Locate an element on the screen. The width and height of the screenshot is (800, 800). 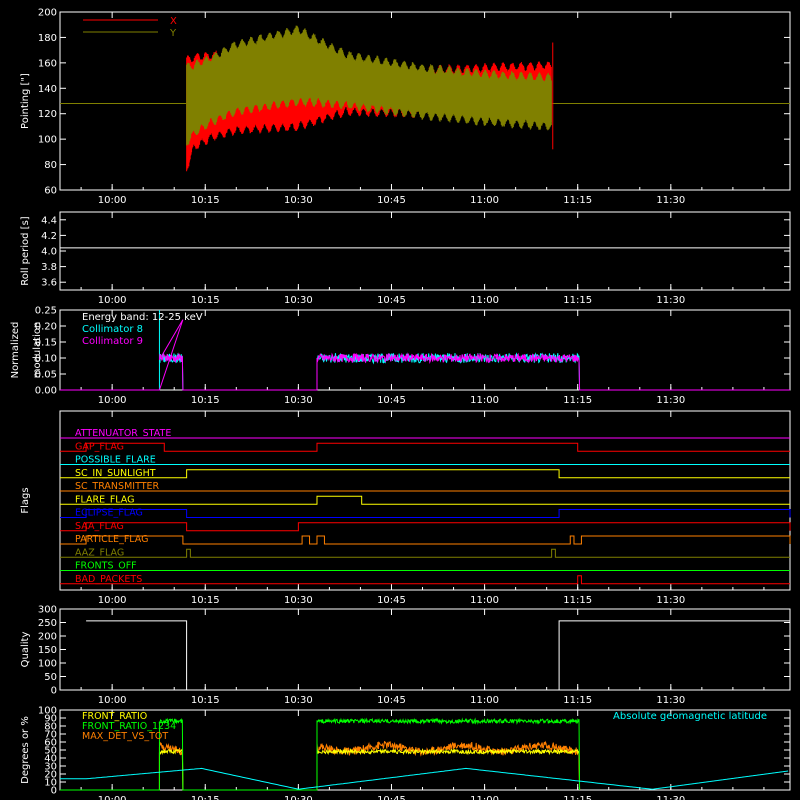
y-tick-label: 50 is located at coordinates (50, 677).